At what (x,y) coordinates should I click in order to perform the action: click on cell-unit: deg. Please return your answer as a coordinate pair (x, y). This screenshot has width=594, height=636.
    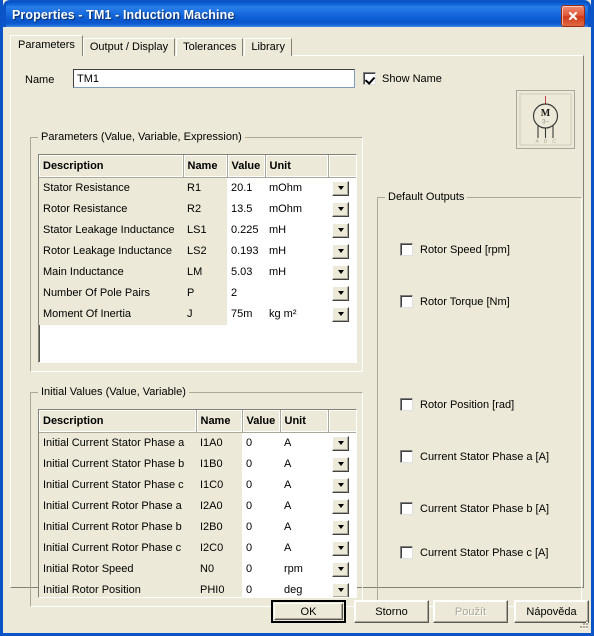
    Looking at the image, I should click on (304, 588).